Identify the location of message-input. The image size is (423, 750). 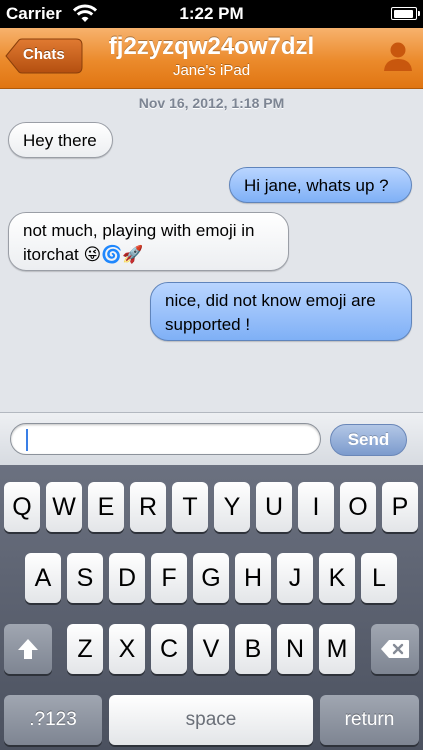
(165, 439).